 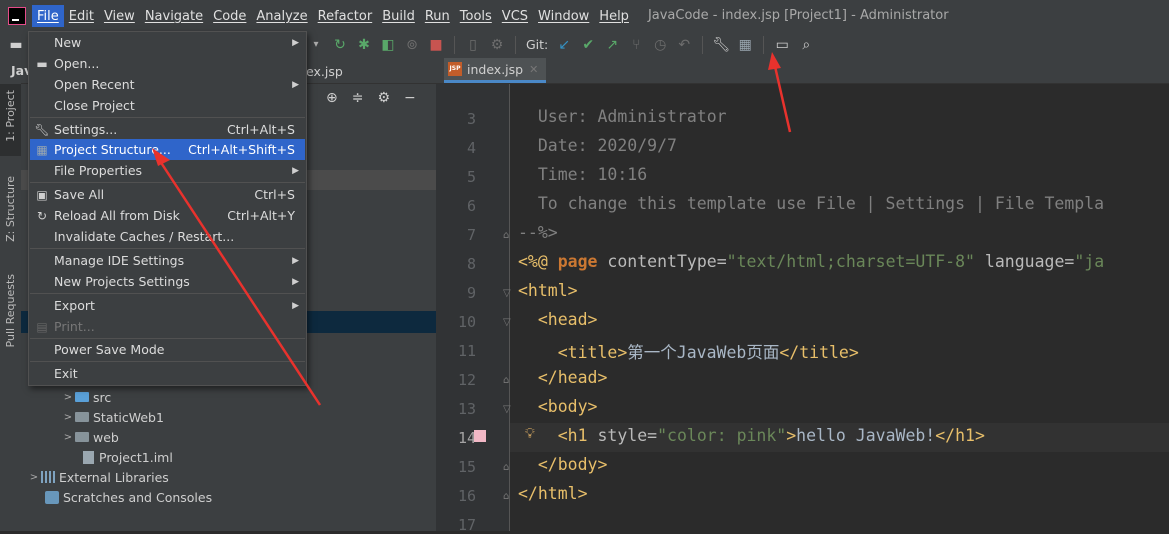 What do you see at coordinates (410, 98) in the screenshot?
I see `minimize-icon: −` at bounding box center [410, 98].